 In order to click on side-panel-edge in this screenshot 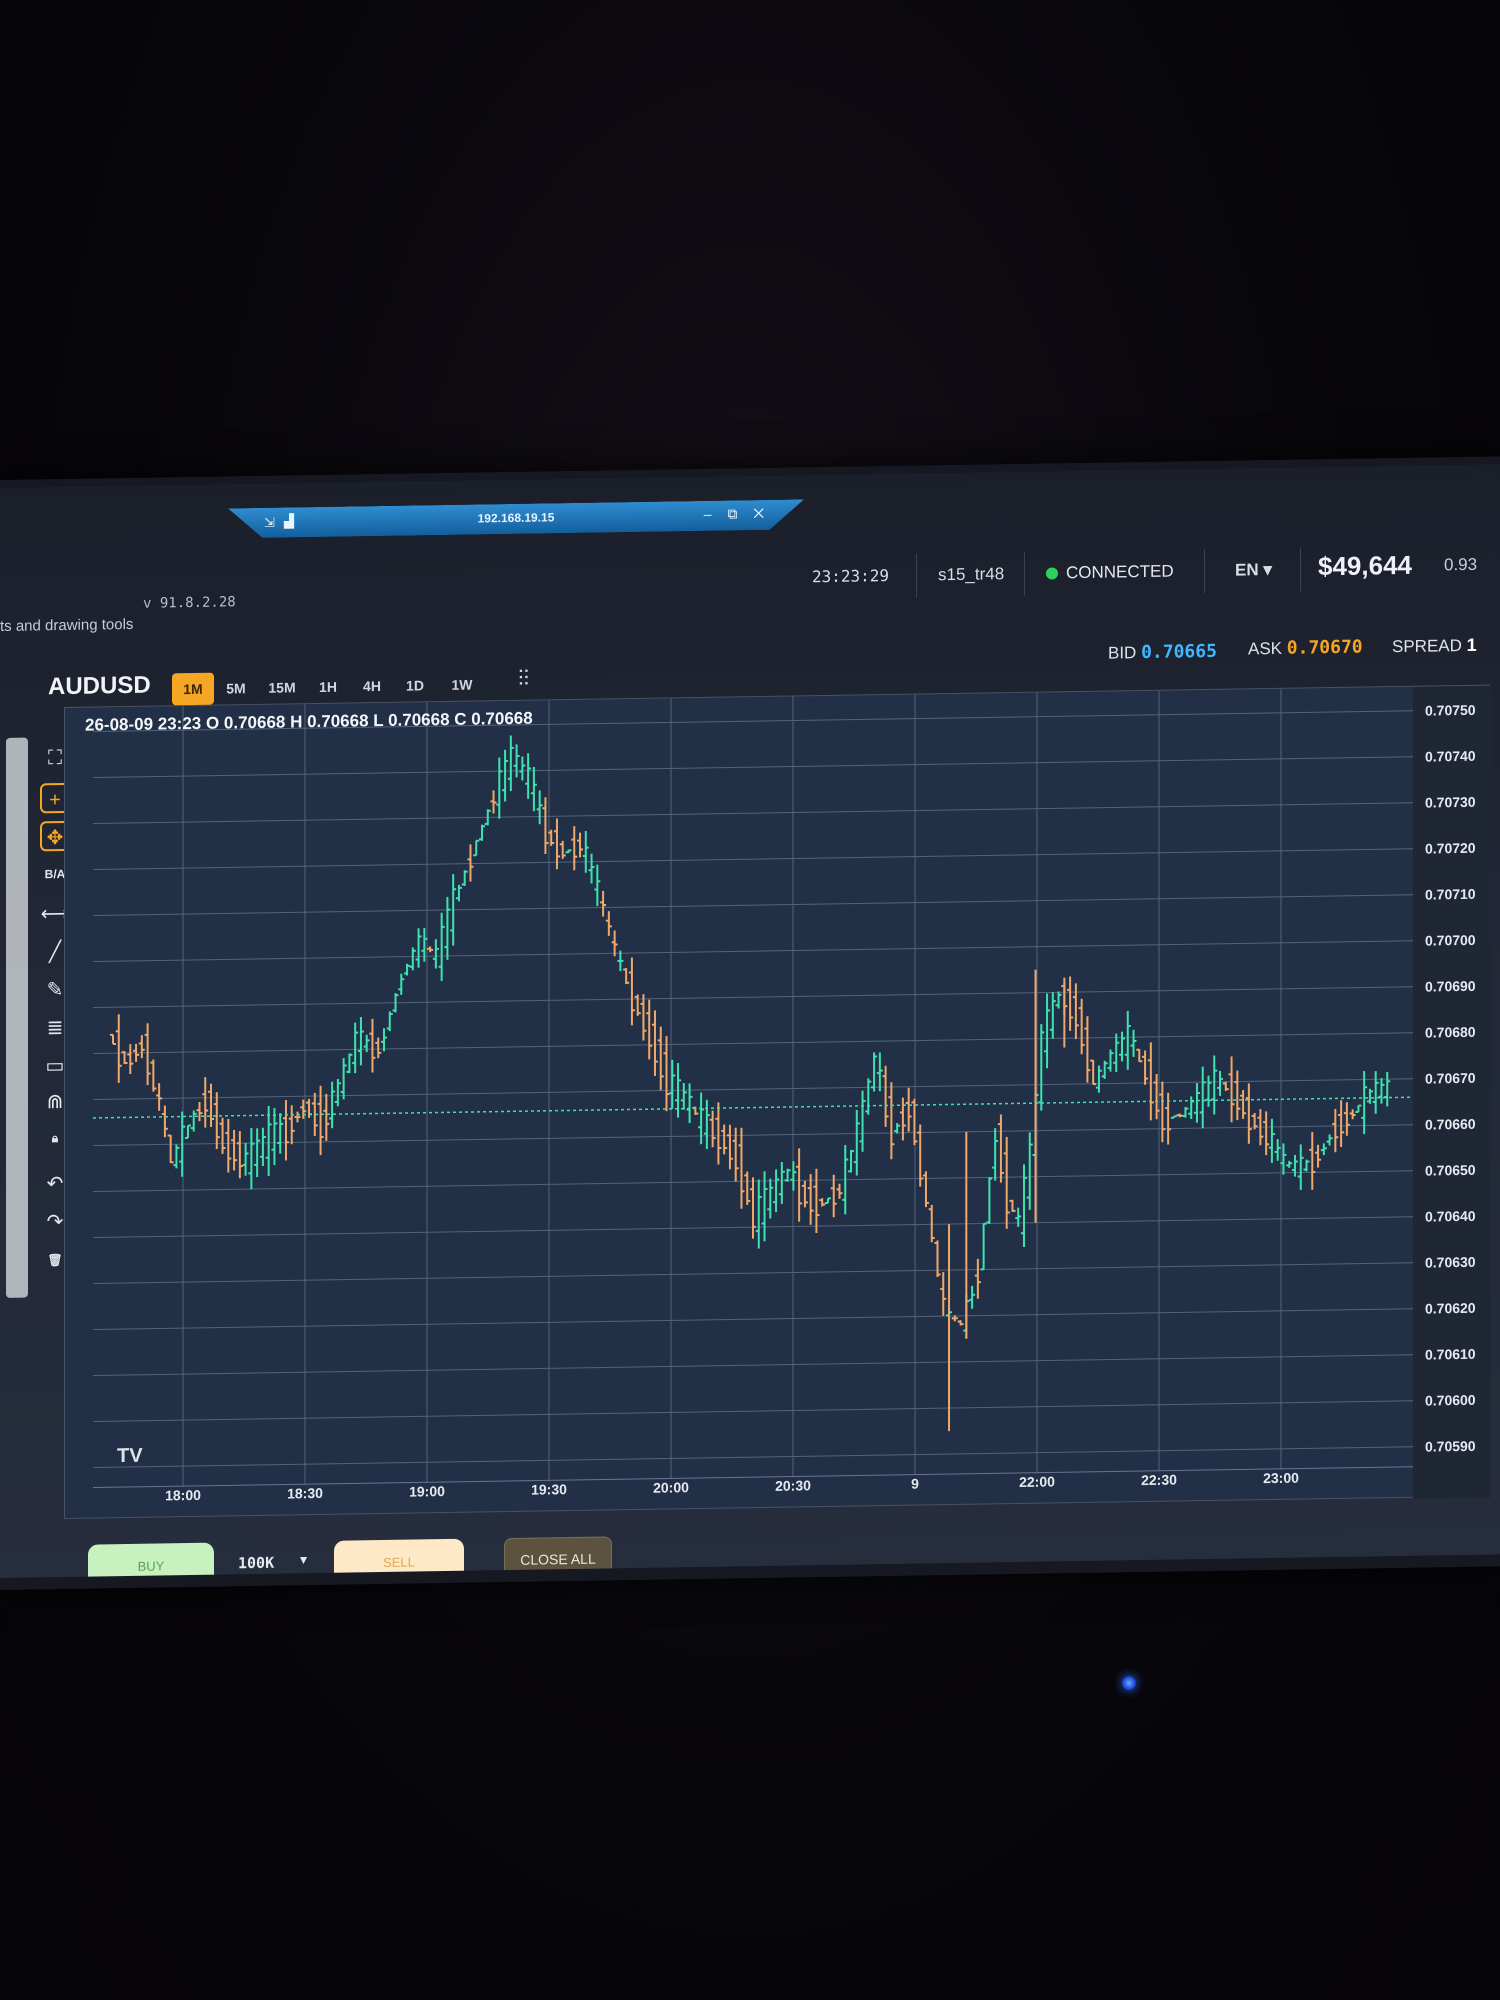, I will do `click(17, 1017)`.